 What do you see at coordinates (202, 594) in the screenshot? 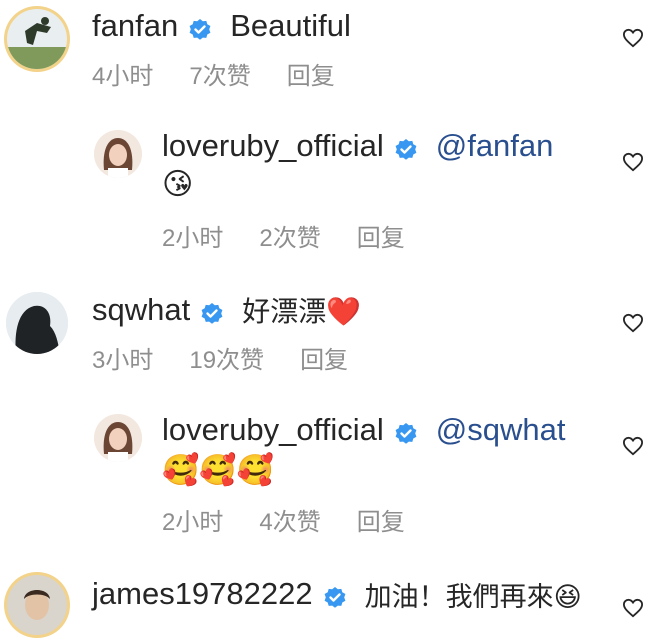
I see `username: james19782222` at bounding box center [202, 594].